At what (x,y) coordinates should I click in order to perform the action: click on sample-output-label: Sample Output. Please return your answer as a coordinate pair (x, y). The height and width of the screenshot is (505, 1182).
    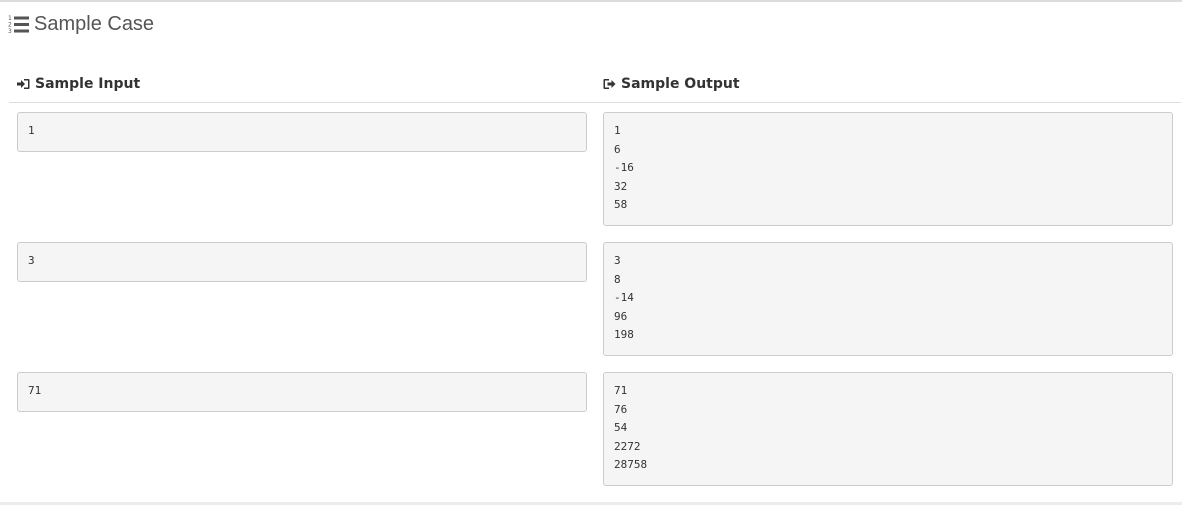
    Looking at the image, I should click on (680, 84).